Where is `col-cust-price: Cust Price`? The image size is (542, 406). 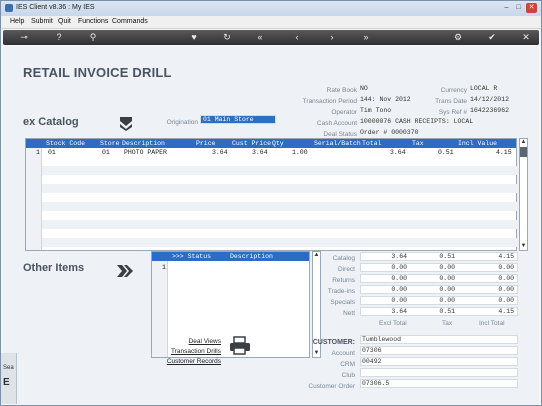 col-cust-price: Cust Price is located at coordinates (251, 143).